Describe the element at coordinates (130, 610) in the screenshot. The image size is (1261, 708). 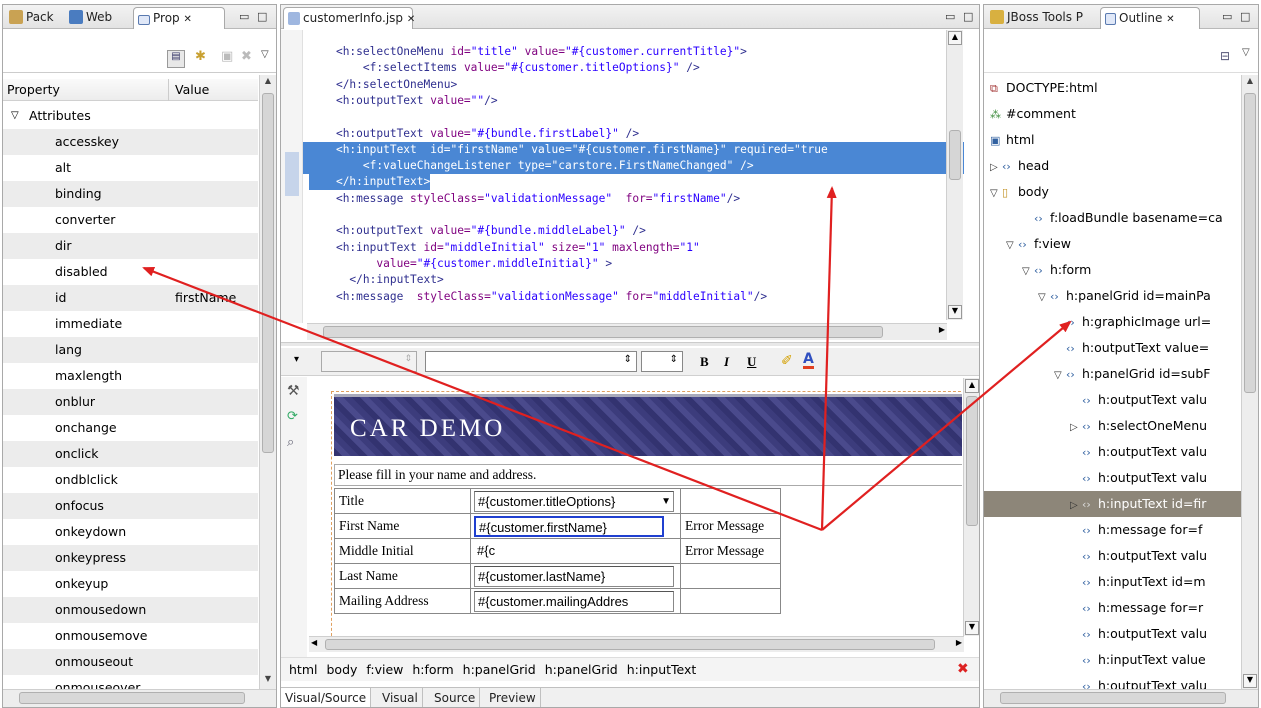
I see `property-row: onmousedown` at that location.